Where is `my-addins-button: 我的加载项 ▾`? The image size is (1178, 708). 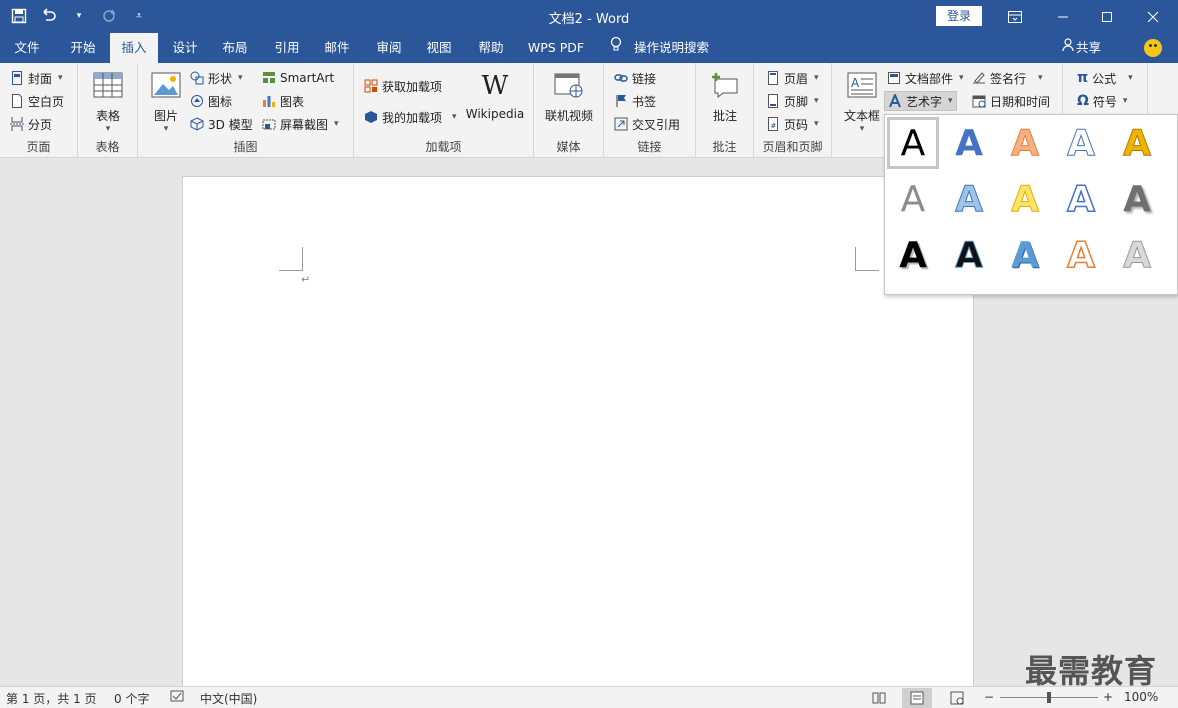
my-addins-button: 我的加载项 ▾ is located at coordinates (410, 117).